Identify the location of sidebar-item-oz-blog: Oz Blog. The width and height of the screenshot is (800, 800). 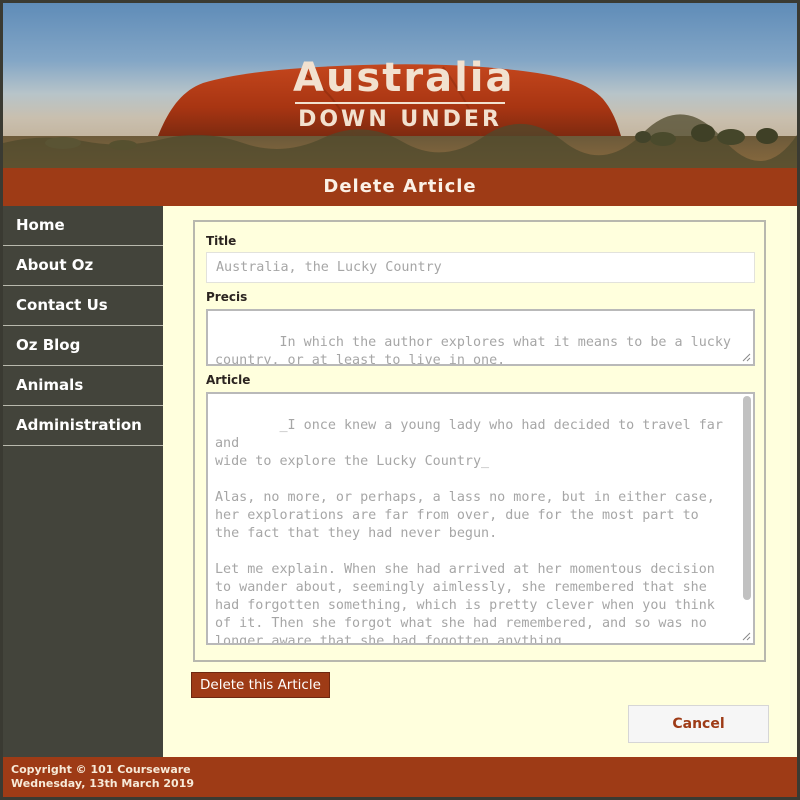
(83, 346).